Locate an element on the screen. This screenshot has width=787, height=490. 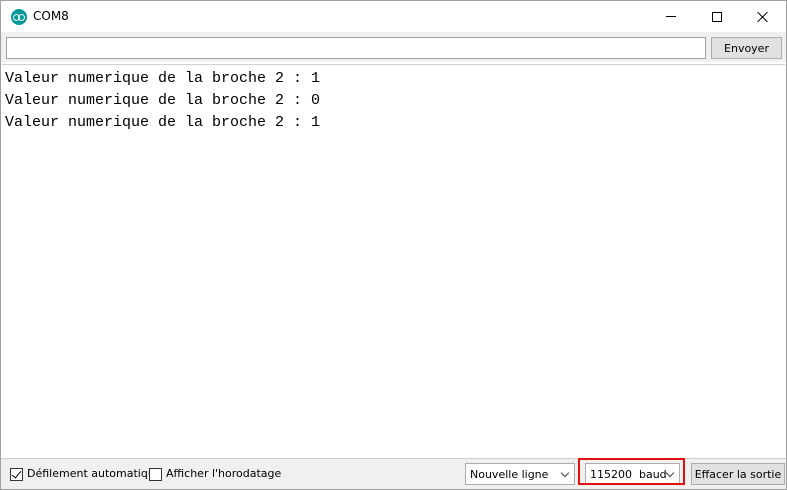
minimize-button is located at coordinates (671, 16).